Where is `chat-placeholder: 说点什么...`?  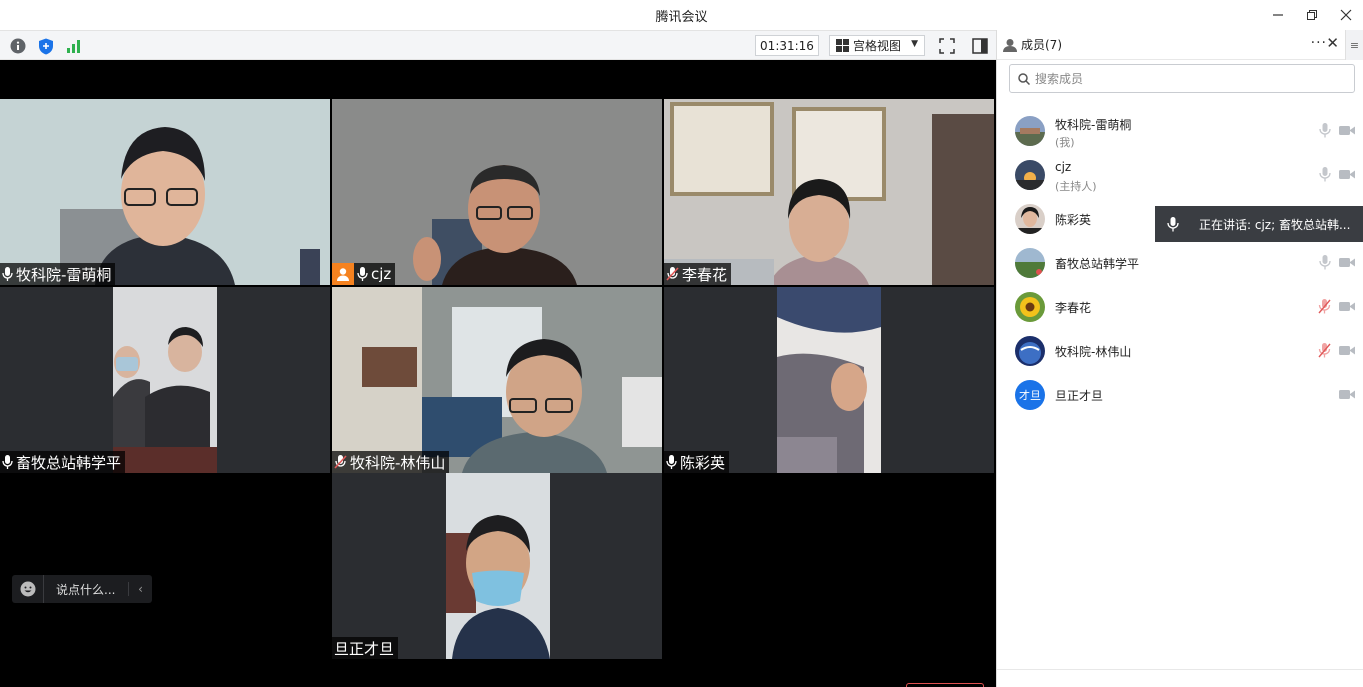 chat-placeholder: 说点什么... is located at coordinates (86, 589).